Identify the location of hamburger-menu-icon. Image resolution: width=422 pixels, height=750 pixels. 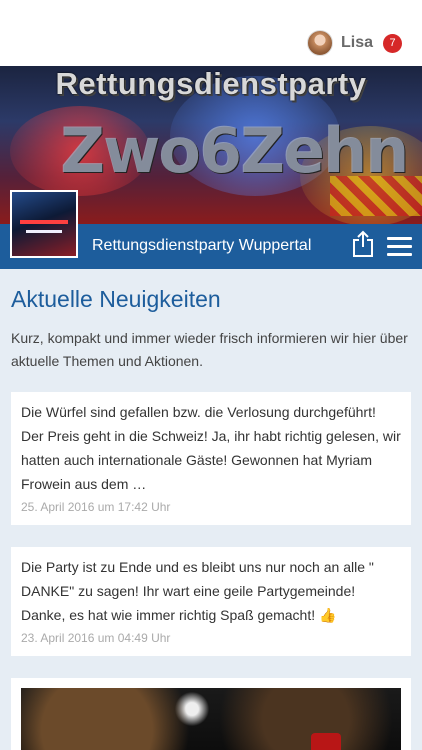
(399, 246).